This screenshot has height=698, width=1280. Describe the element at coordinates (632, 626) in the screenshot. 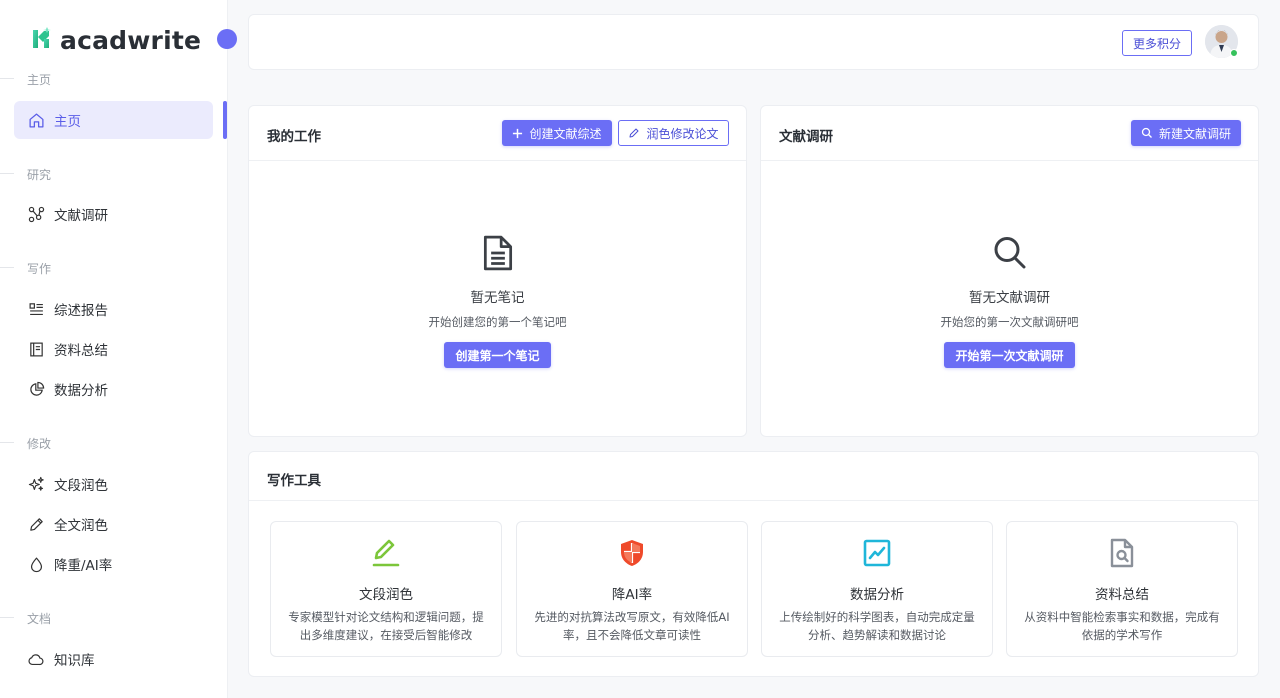

I see `tool-description: 先进的对抗算法改写原文，有效降低AI率，且不会降低文章可读性` at that location.